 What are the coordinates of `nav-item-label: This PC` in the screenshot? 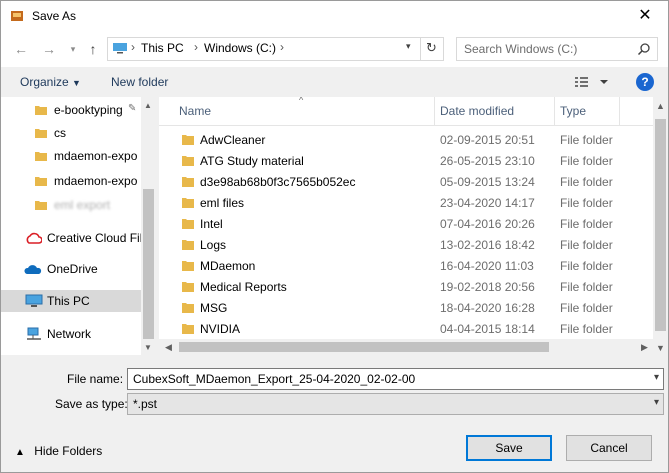 It's located at (68, 301).